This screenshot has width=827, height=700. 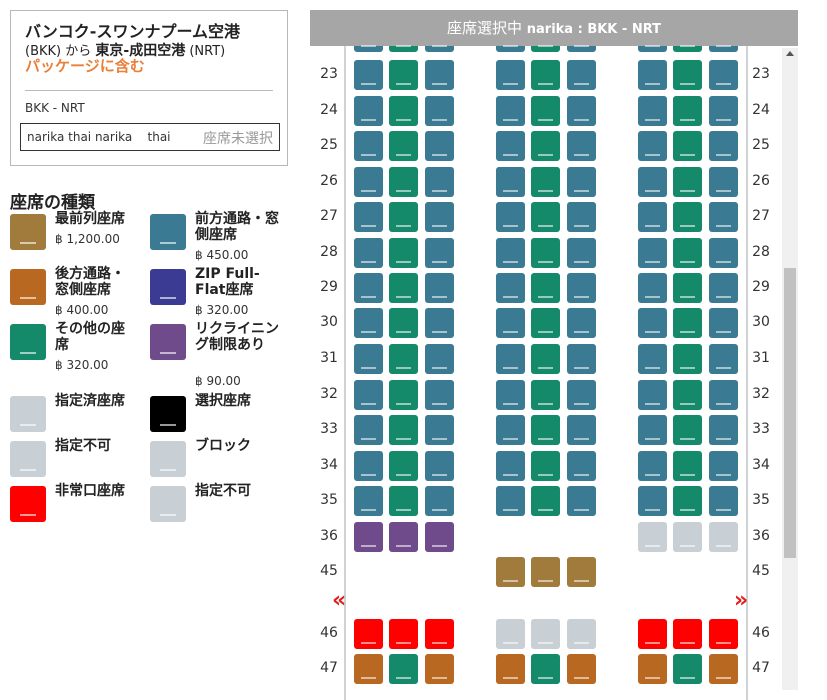 I want to click on passenger-seat-selector: narika thai narika thai 座席未選択, so click(x=150, y=137).